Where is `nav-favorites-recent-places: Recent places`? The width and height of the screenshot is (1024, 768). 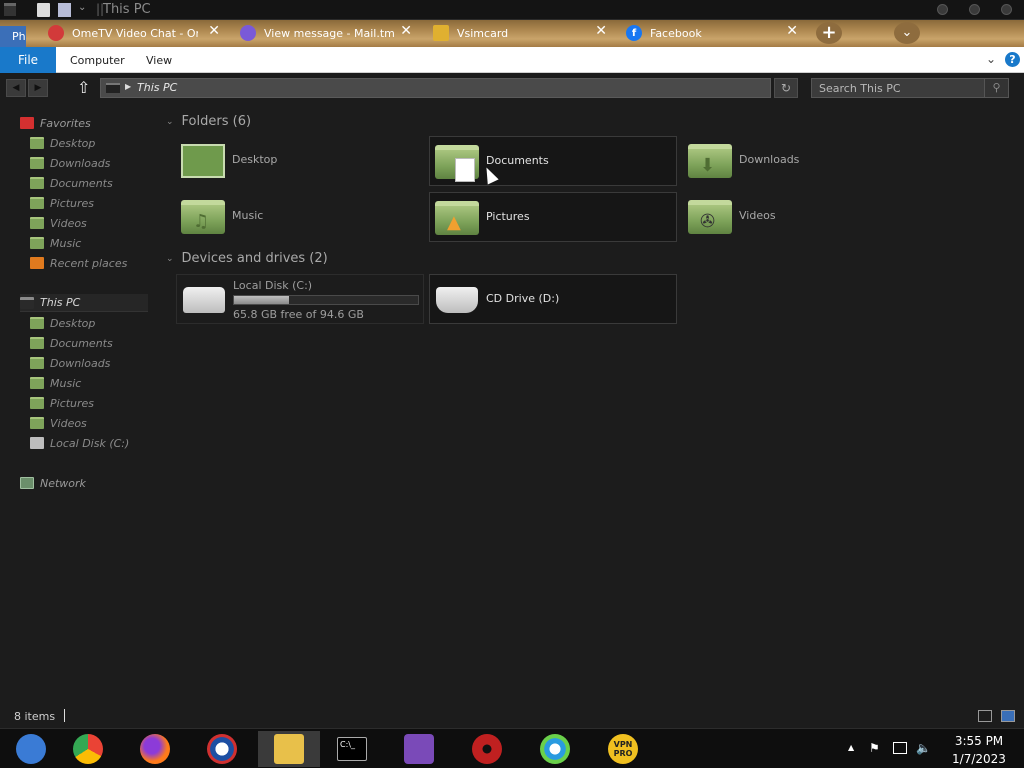
nav-favorites-recent-places: Recent places is located at coordinates (105, 263).